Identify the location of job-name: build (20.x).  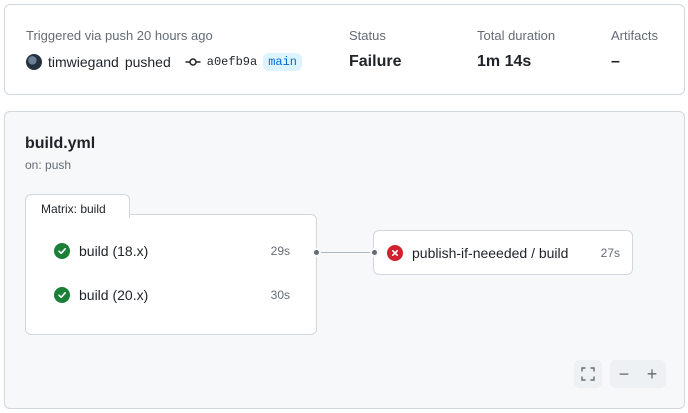
(114, 295).